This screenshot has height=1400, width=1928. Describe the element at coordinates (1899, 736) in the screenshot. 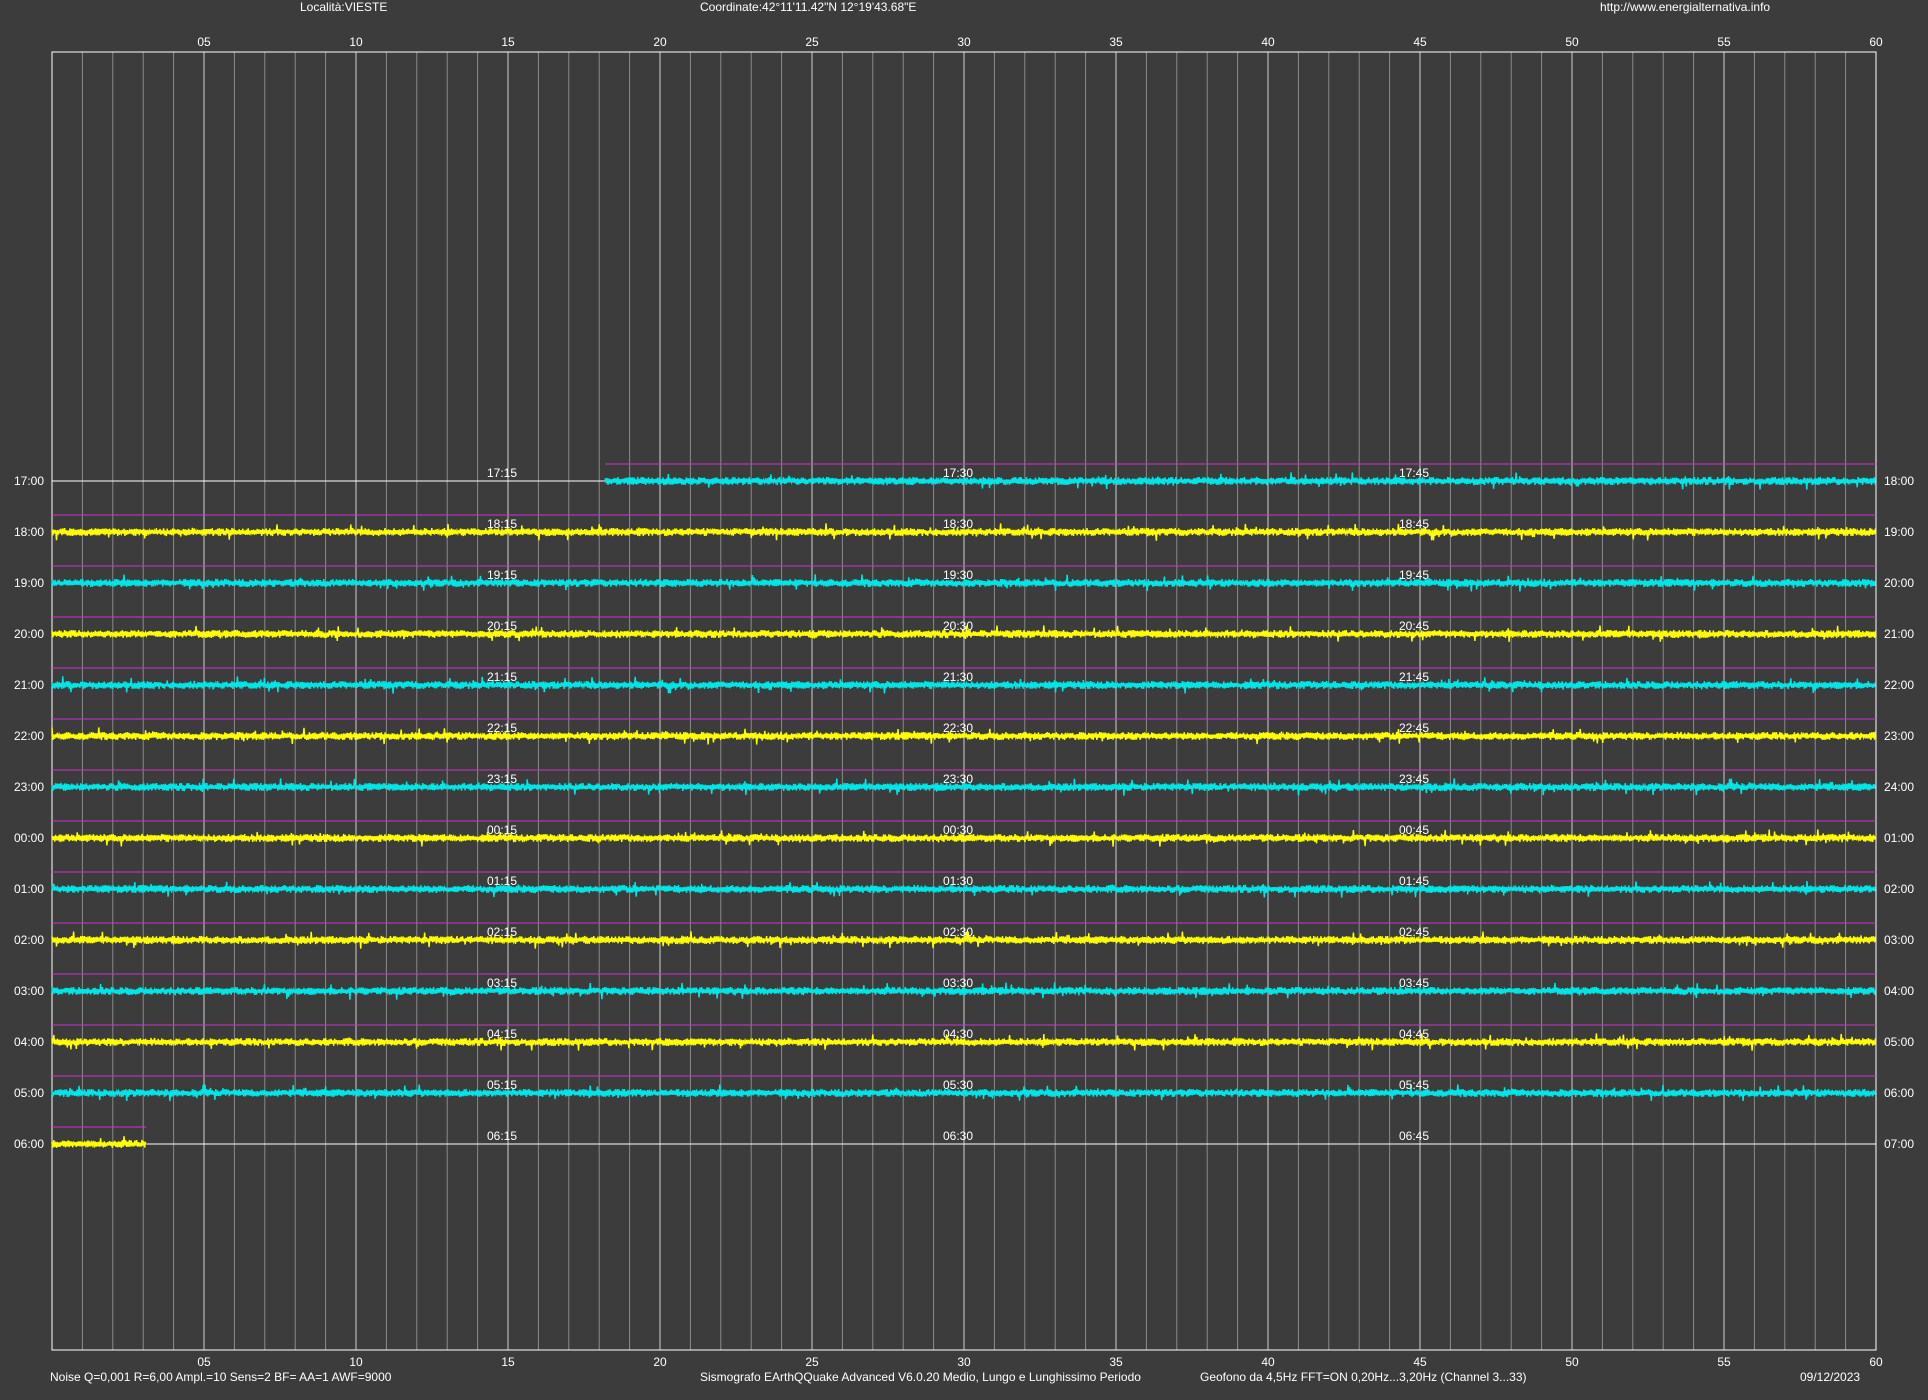

I see `row-end-time-label: 23:00` at that location.